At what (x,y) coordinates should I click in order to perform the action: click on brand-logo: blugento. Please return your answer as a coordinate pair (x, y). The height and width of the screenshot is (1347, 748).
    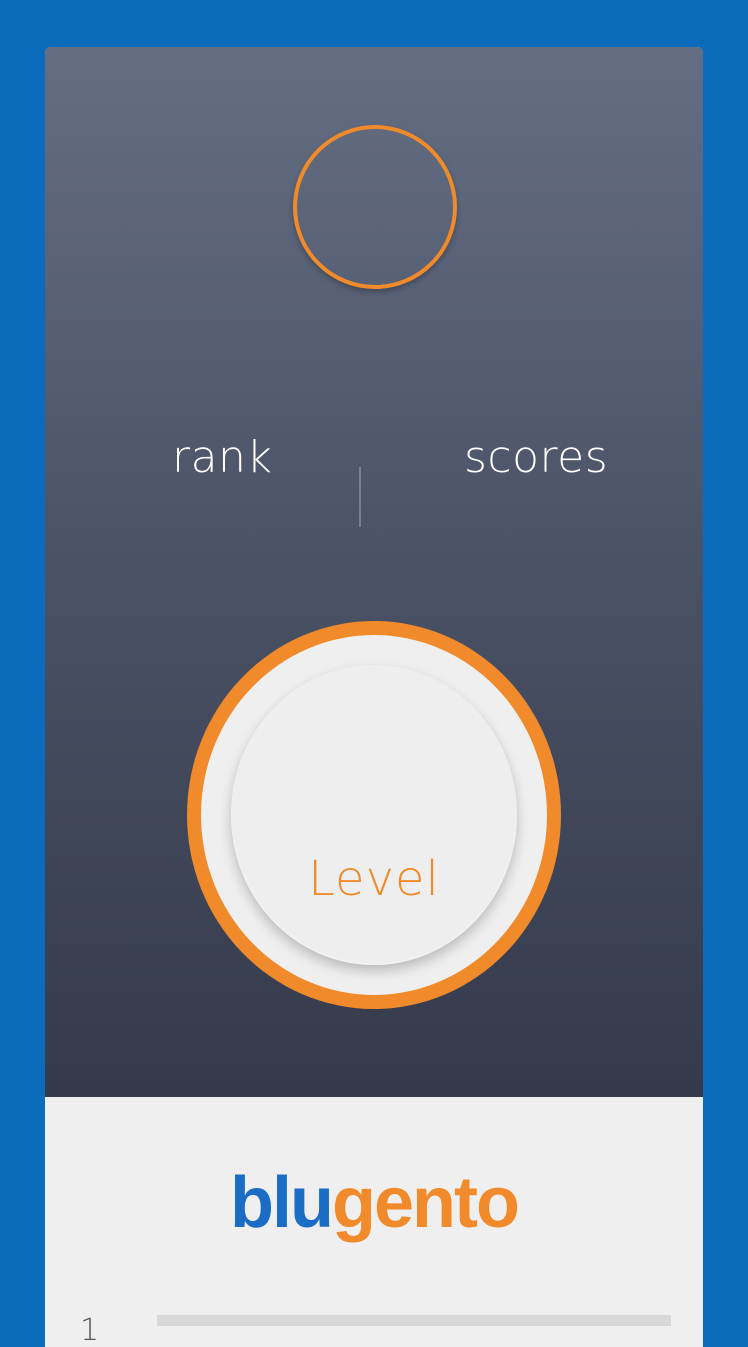
    Looking at the image, I should click on (374, 1203).